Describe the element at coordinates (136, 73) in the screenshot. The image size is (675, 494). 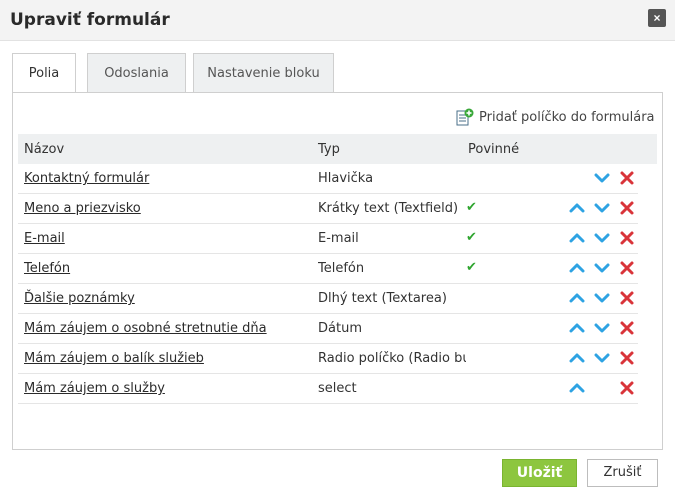
I see `tab-odoslania: Odoslania` at that location.